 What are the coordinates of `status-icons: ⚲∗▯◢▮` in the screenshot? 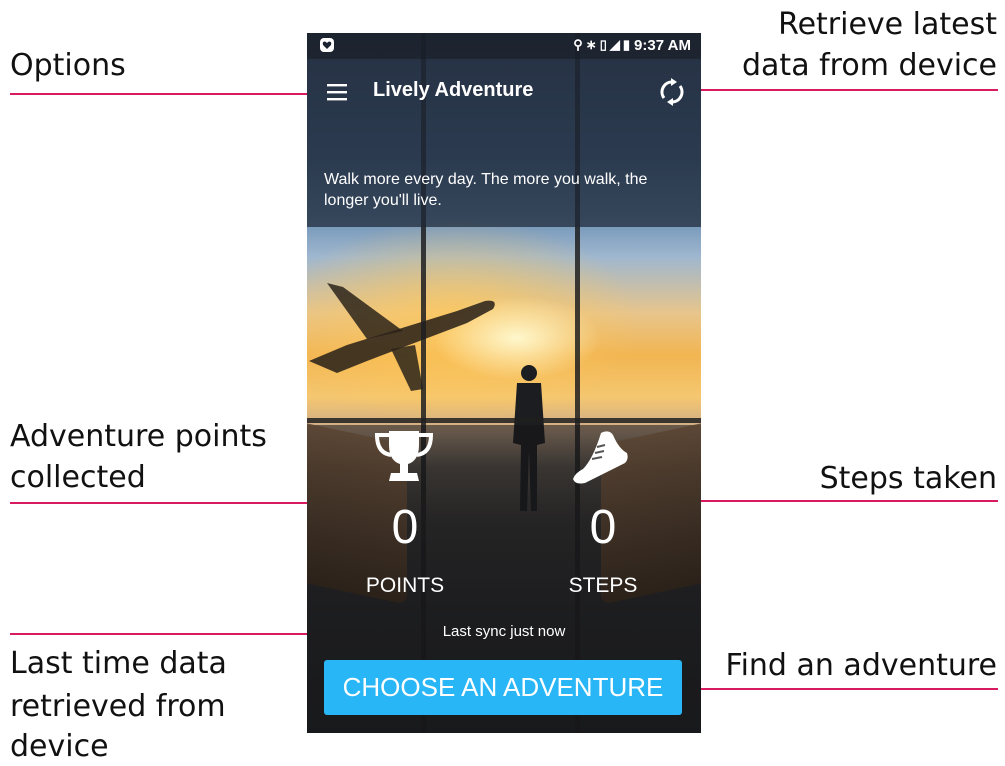 It's located at (603, 45).